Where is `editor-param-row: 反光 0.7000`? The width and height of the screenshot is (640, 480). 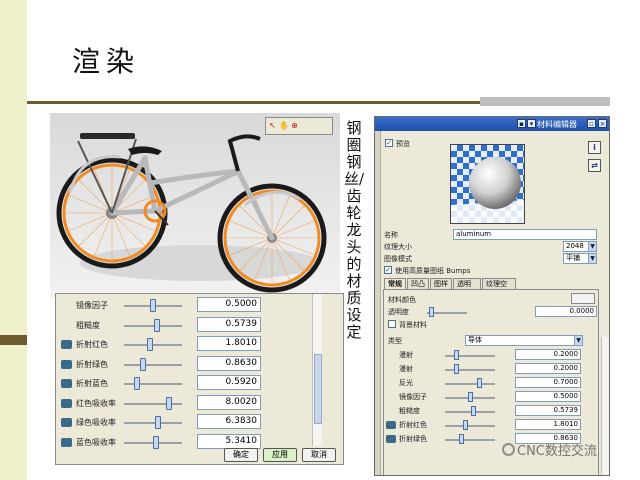 editor-param-row: 反光 0.7000 is located at coordinates (490, 383).